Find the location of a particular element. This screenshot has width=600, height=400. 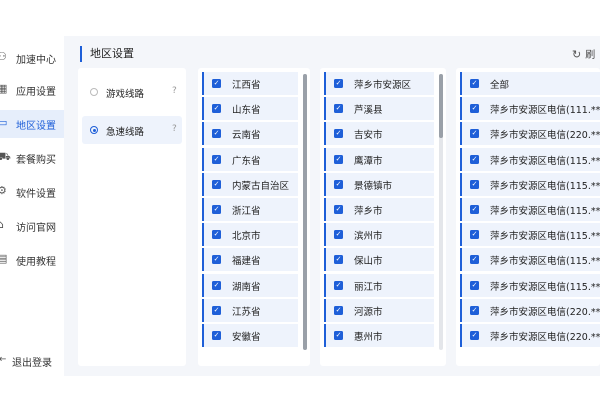

province-row-label: 江西省 is located at coordinates (246, 85).